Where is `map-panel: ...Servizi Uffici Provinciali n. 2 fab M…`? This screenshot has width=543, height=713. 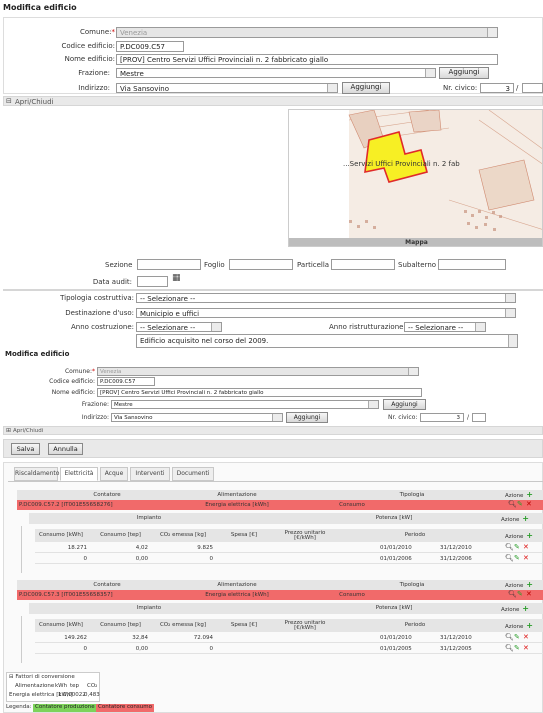
map-panel: ...Servizi Uffici Provinciali n. 2 fab M… is located at coordinates (415, 178).